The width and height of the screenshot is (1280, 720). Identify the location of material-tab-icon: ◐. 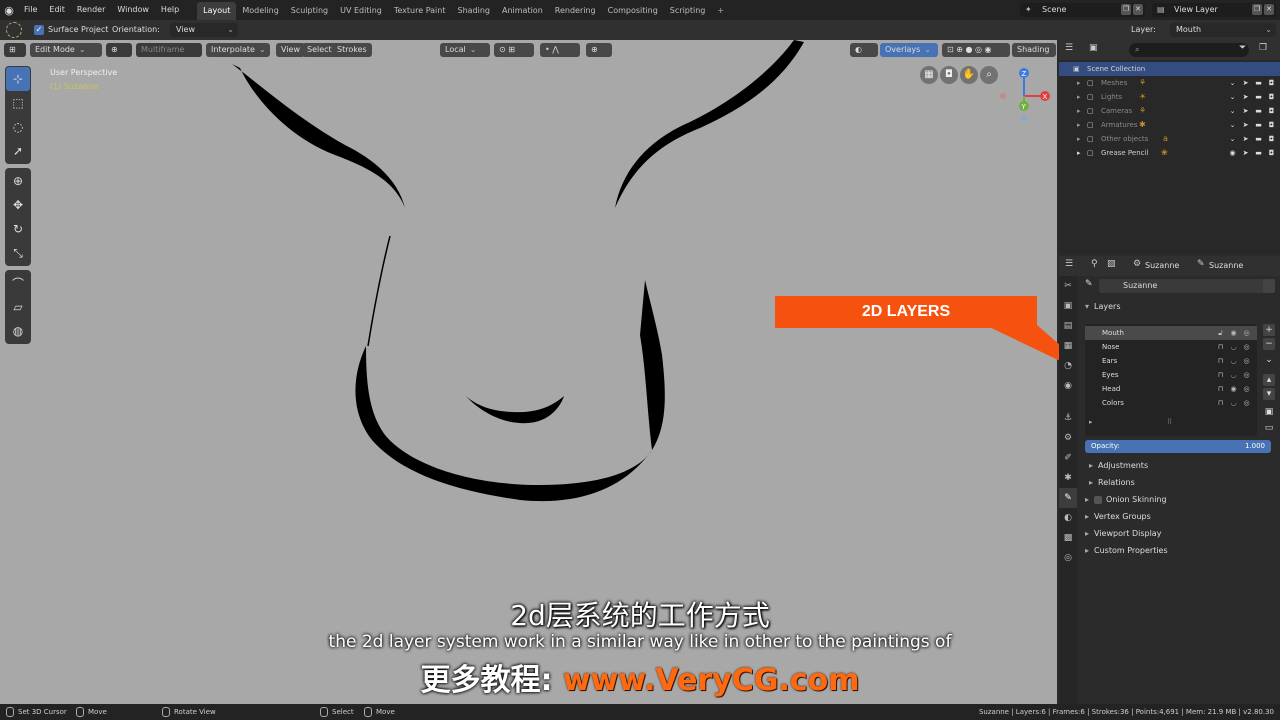
(1068, 518).